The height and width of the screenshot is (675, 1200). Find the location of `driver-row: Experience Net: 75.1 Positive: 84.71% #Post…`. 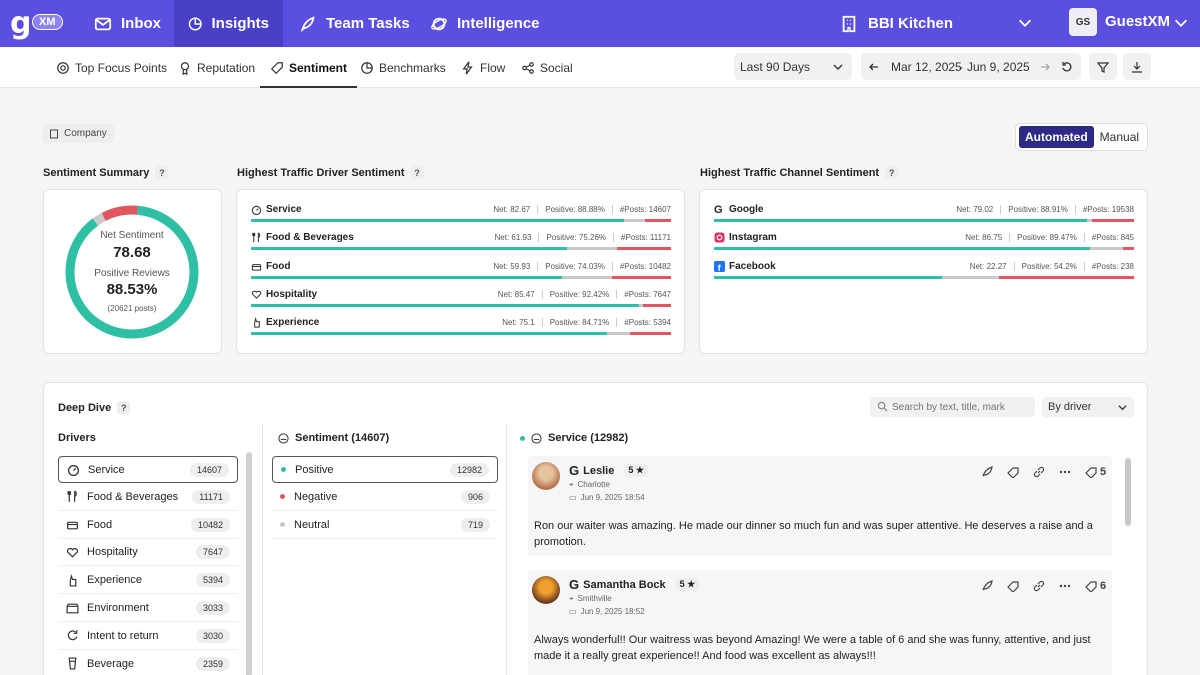

driver-row: Experience Net: 75.1 Positive: 84.71% #Post… is located at coordinates (461, 330).